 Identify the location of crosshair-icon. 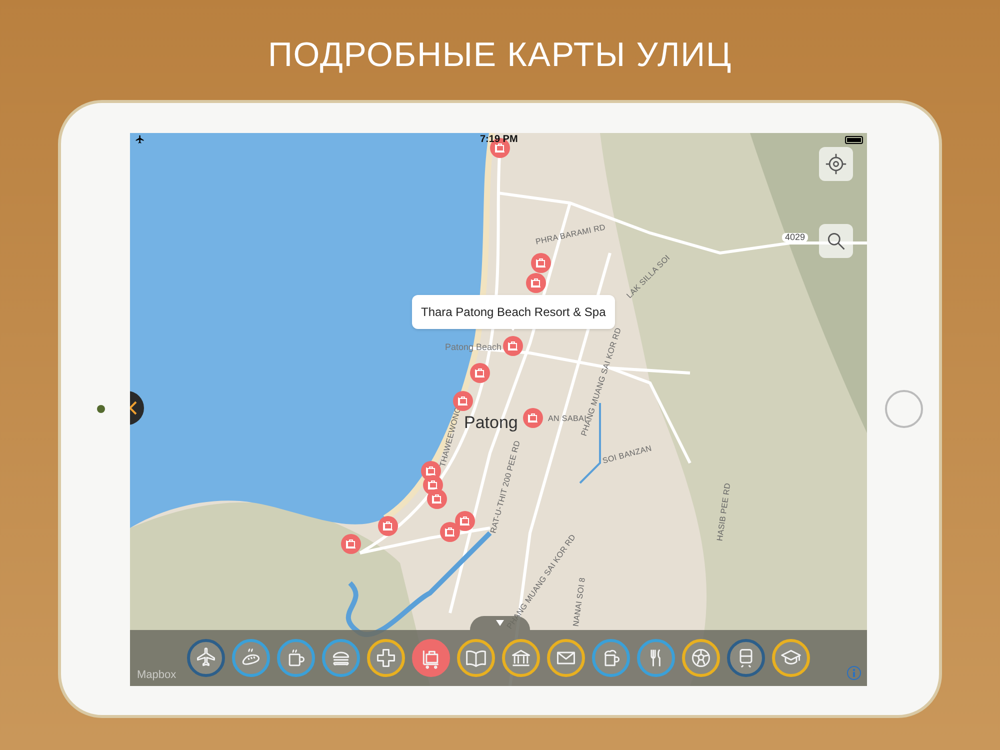
(836, 163).